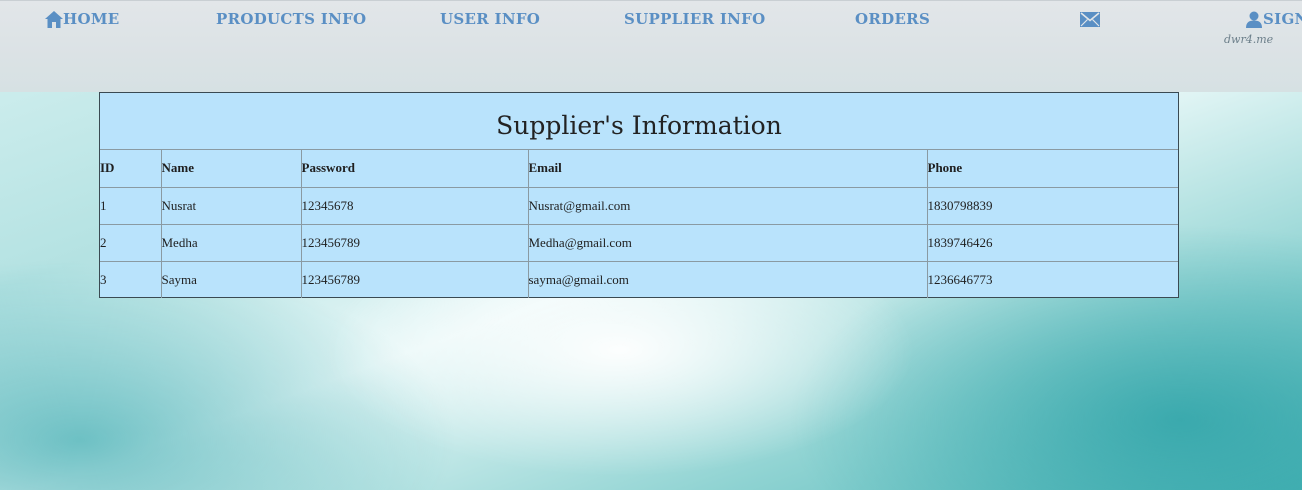  I want to click on cell-email: Nusrat@gmail.com, so click(727, 206).